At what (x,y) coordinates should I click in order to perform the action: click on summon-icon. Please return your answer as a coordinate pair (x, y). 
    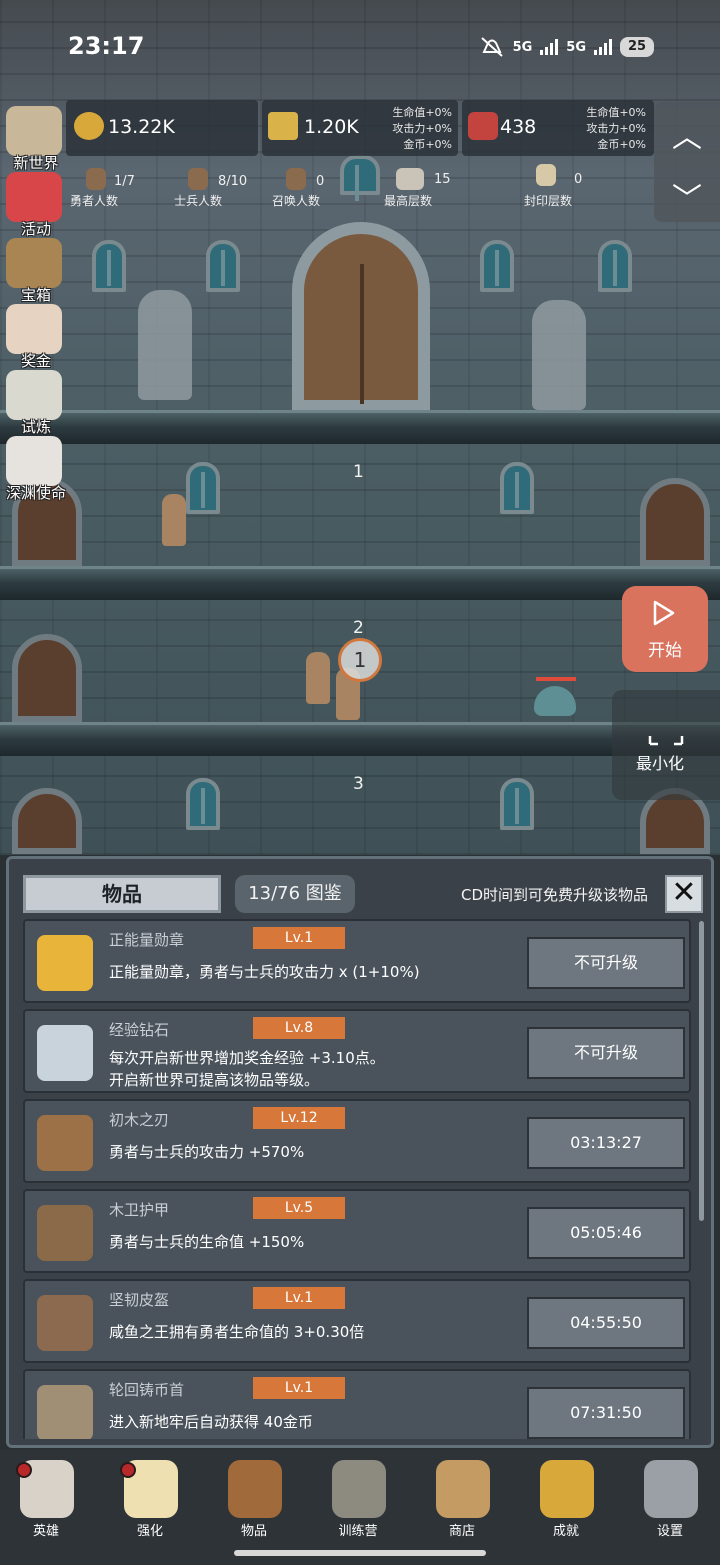
    Looking at the image, I should click on (296, 179).